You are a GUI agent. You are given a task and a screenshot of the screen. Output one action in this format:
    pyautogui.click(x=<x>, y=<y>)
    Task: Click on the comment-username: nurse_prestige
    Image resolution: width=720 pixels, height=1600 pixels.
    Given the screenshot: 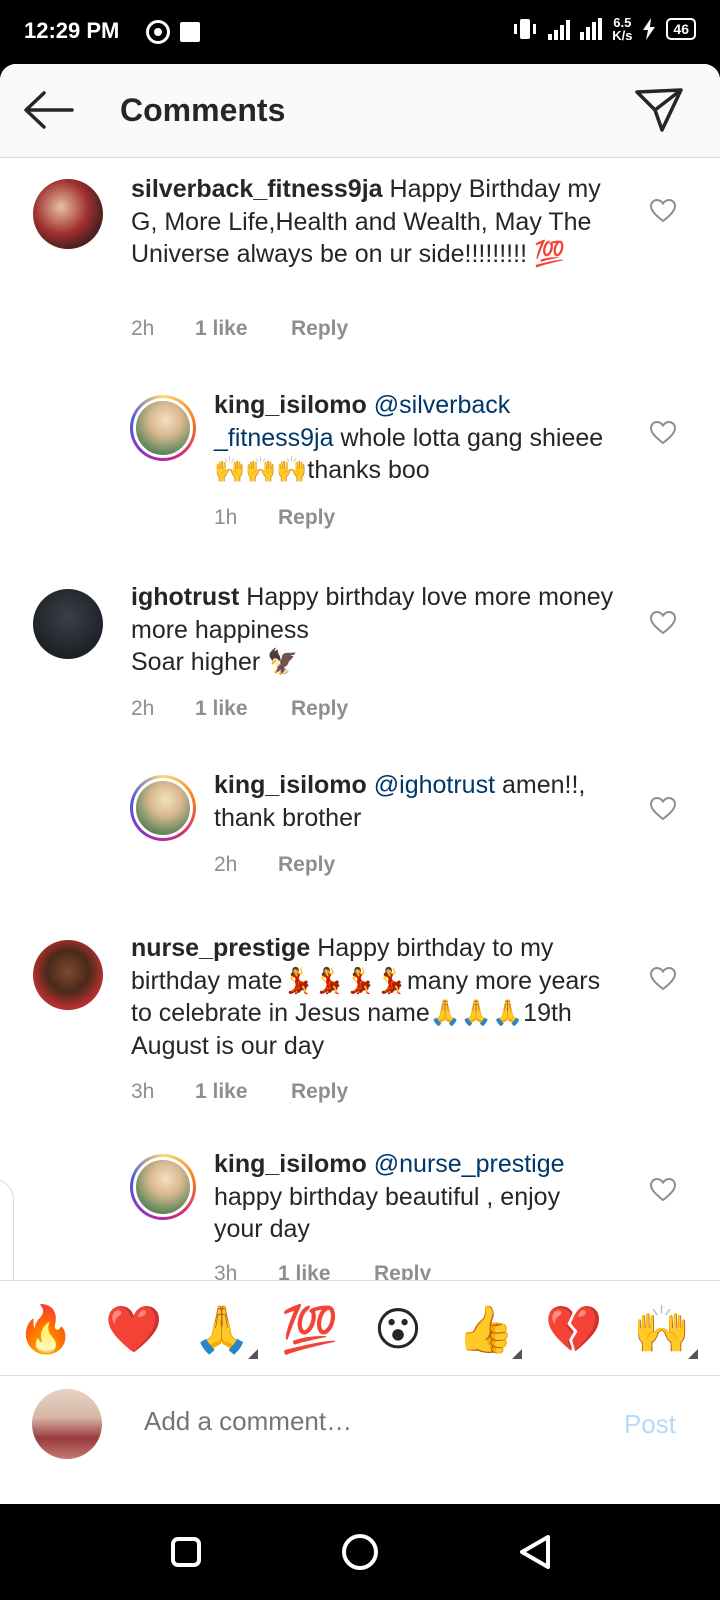 What is the action you would take?
    pyautogui.click(x=220, y=948)
    